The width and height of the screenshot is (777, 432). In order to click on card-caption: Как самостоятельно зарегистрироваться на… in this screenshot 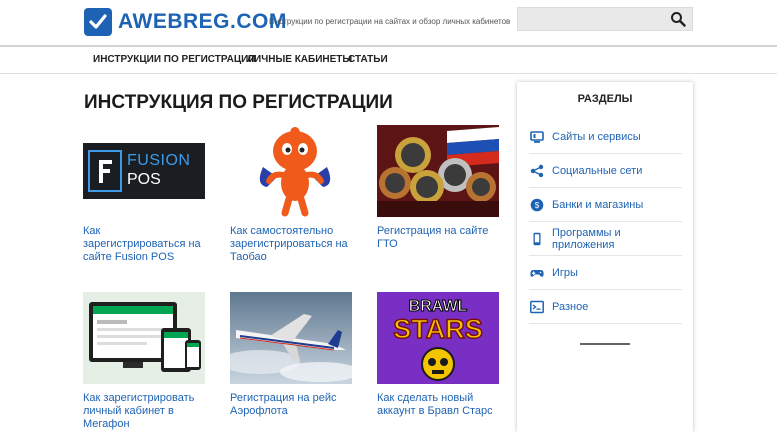, I will do `click(291, 244)`.